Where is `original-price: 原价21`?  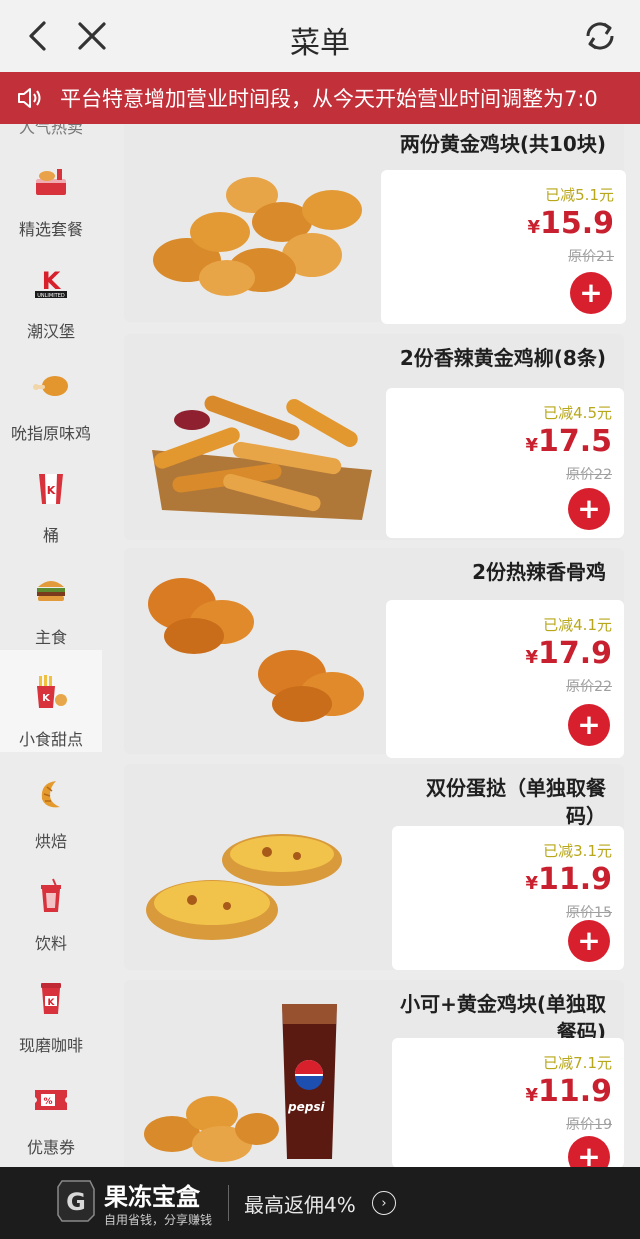
original-price: 原价21 is located at coordinates (591, 257).